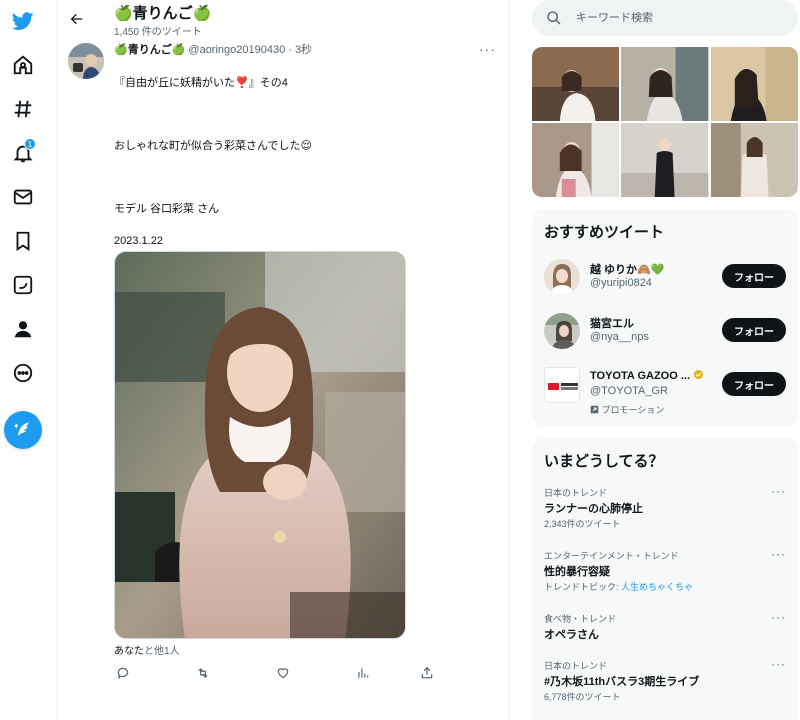 The image size is (800, 720). I want to click on retweet-icon, so click(203, 673).